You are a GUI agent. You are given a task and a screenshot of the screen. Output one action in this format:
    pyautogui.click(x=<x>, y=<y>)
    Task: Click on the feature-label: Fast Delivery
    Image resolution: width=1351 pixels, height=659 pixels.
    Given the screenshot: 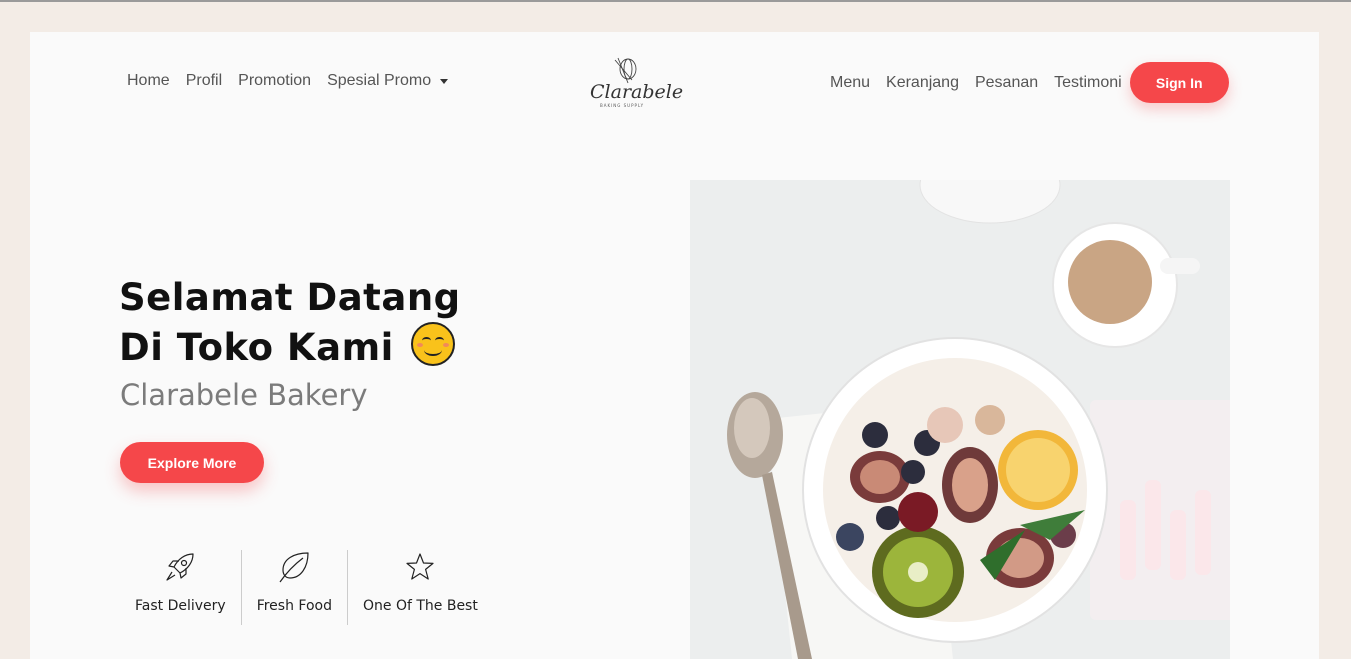 What is the action you would take?
    pyautogui.click(x=180, y=606)
    